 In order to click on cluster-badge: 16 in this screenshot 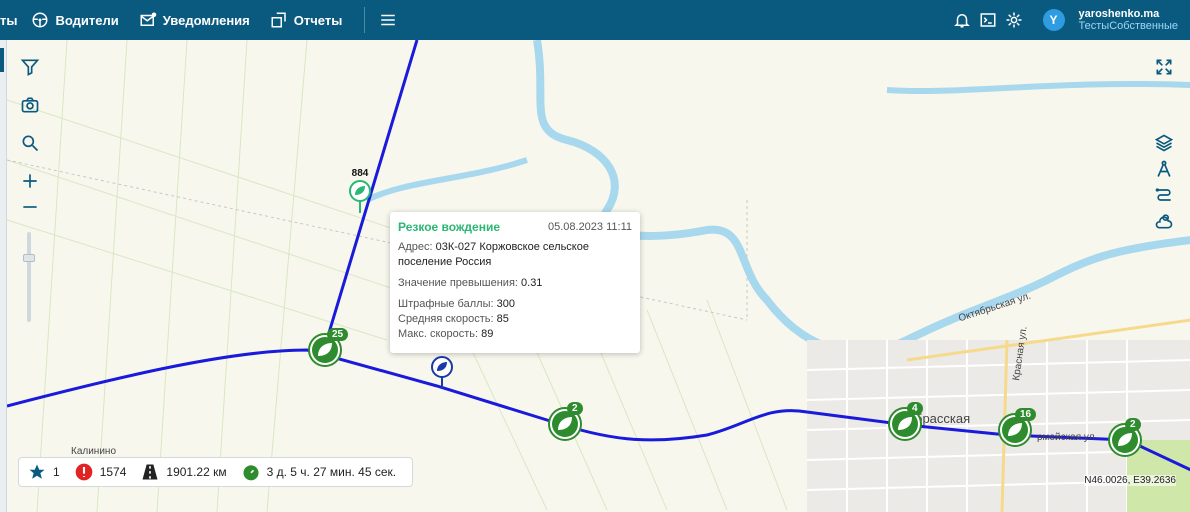, I will do `click(1026, 414)`.